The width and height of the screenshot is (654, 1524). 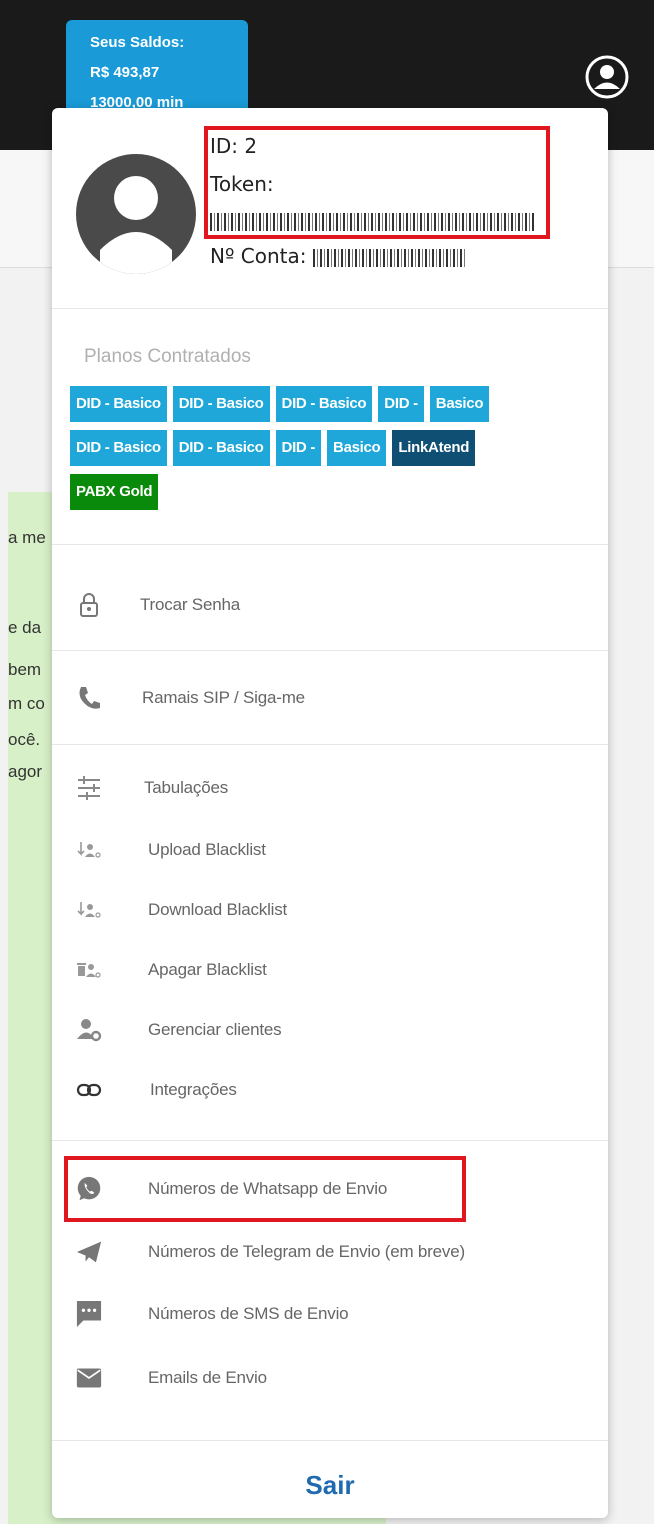 What do you see at coordinates (167, 356) in the screenshot?
I see `plans-title: Planos Contratados` at bounding box center [167, 356].